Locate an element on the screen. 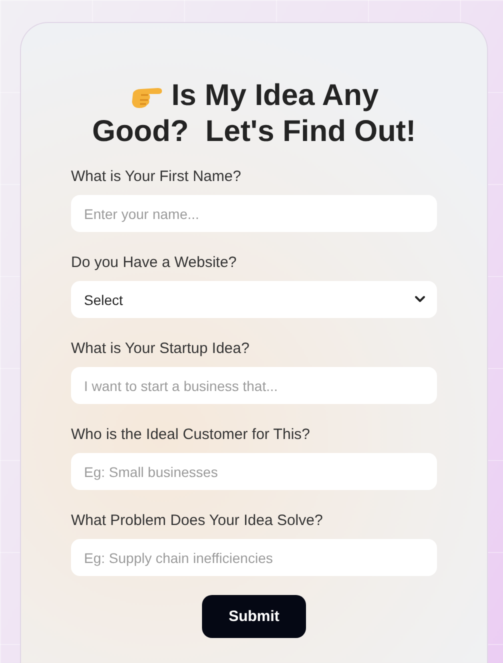 Image resolution: width=503 pixels, height=663 pixels. input-field: Eg: Supply chain inefficiencies is located at coordinates (254, 557).